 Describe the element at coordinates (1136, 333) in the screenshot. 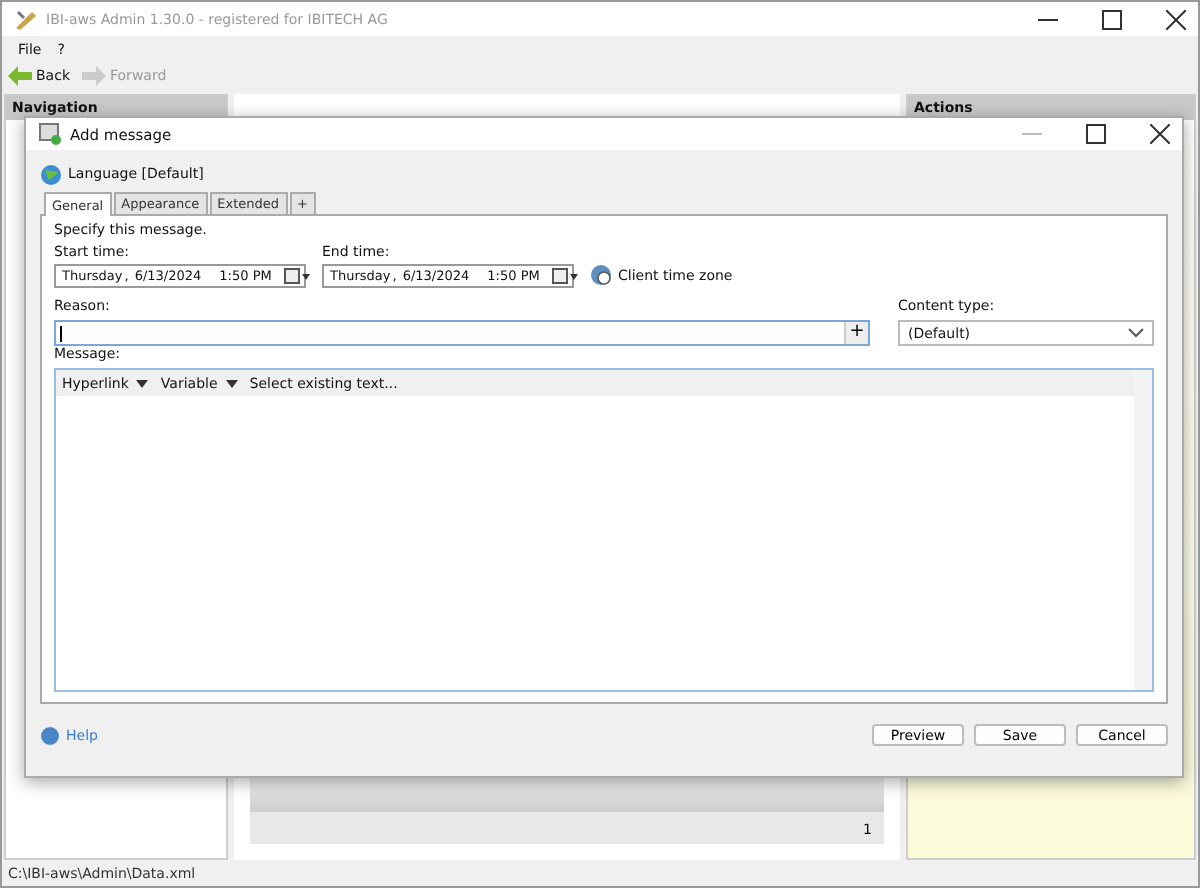

I see `chevron-icon` at that location.